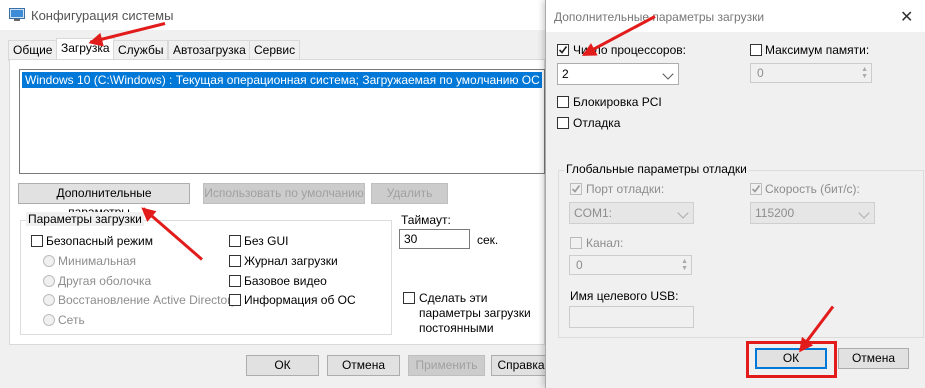  I want to click on debug-port-checkbox, so click(576, 189).